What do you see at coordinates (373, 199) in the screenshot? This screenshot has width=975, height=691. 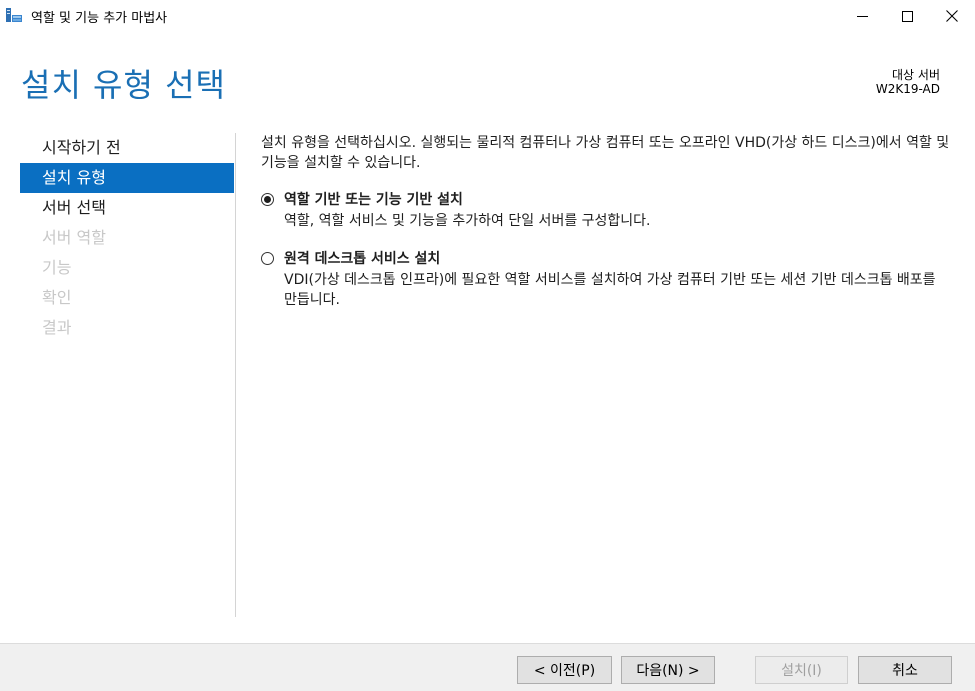 I see `option-role-based-label: 역할 기반 또는 기능 기반 설치` at bounding box center [373, 199].